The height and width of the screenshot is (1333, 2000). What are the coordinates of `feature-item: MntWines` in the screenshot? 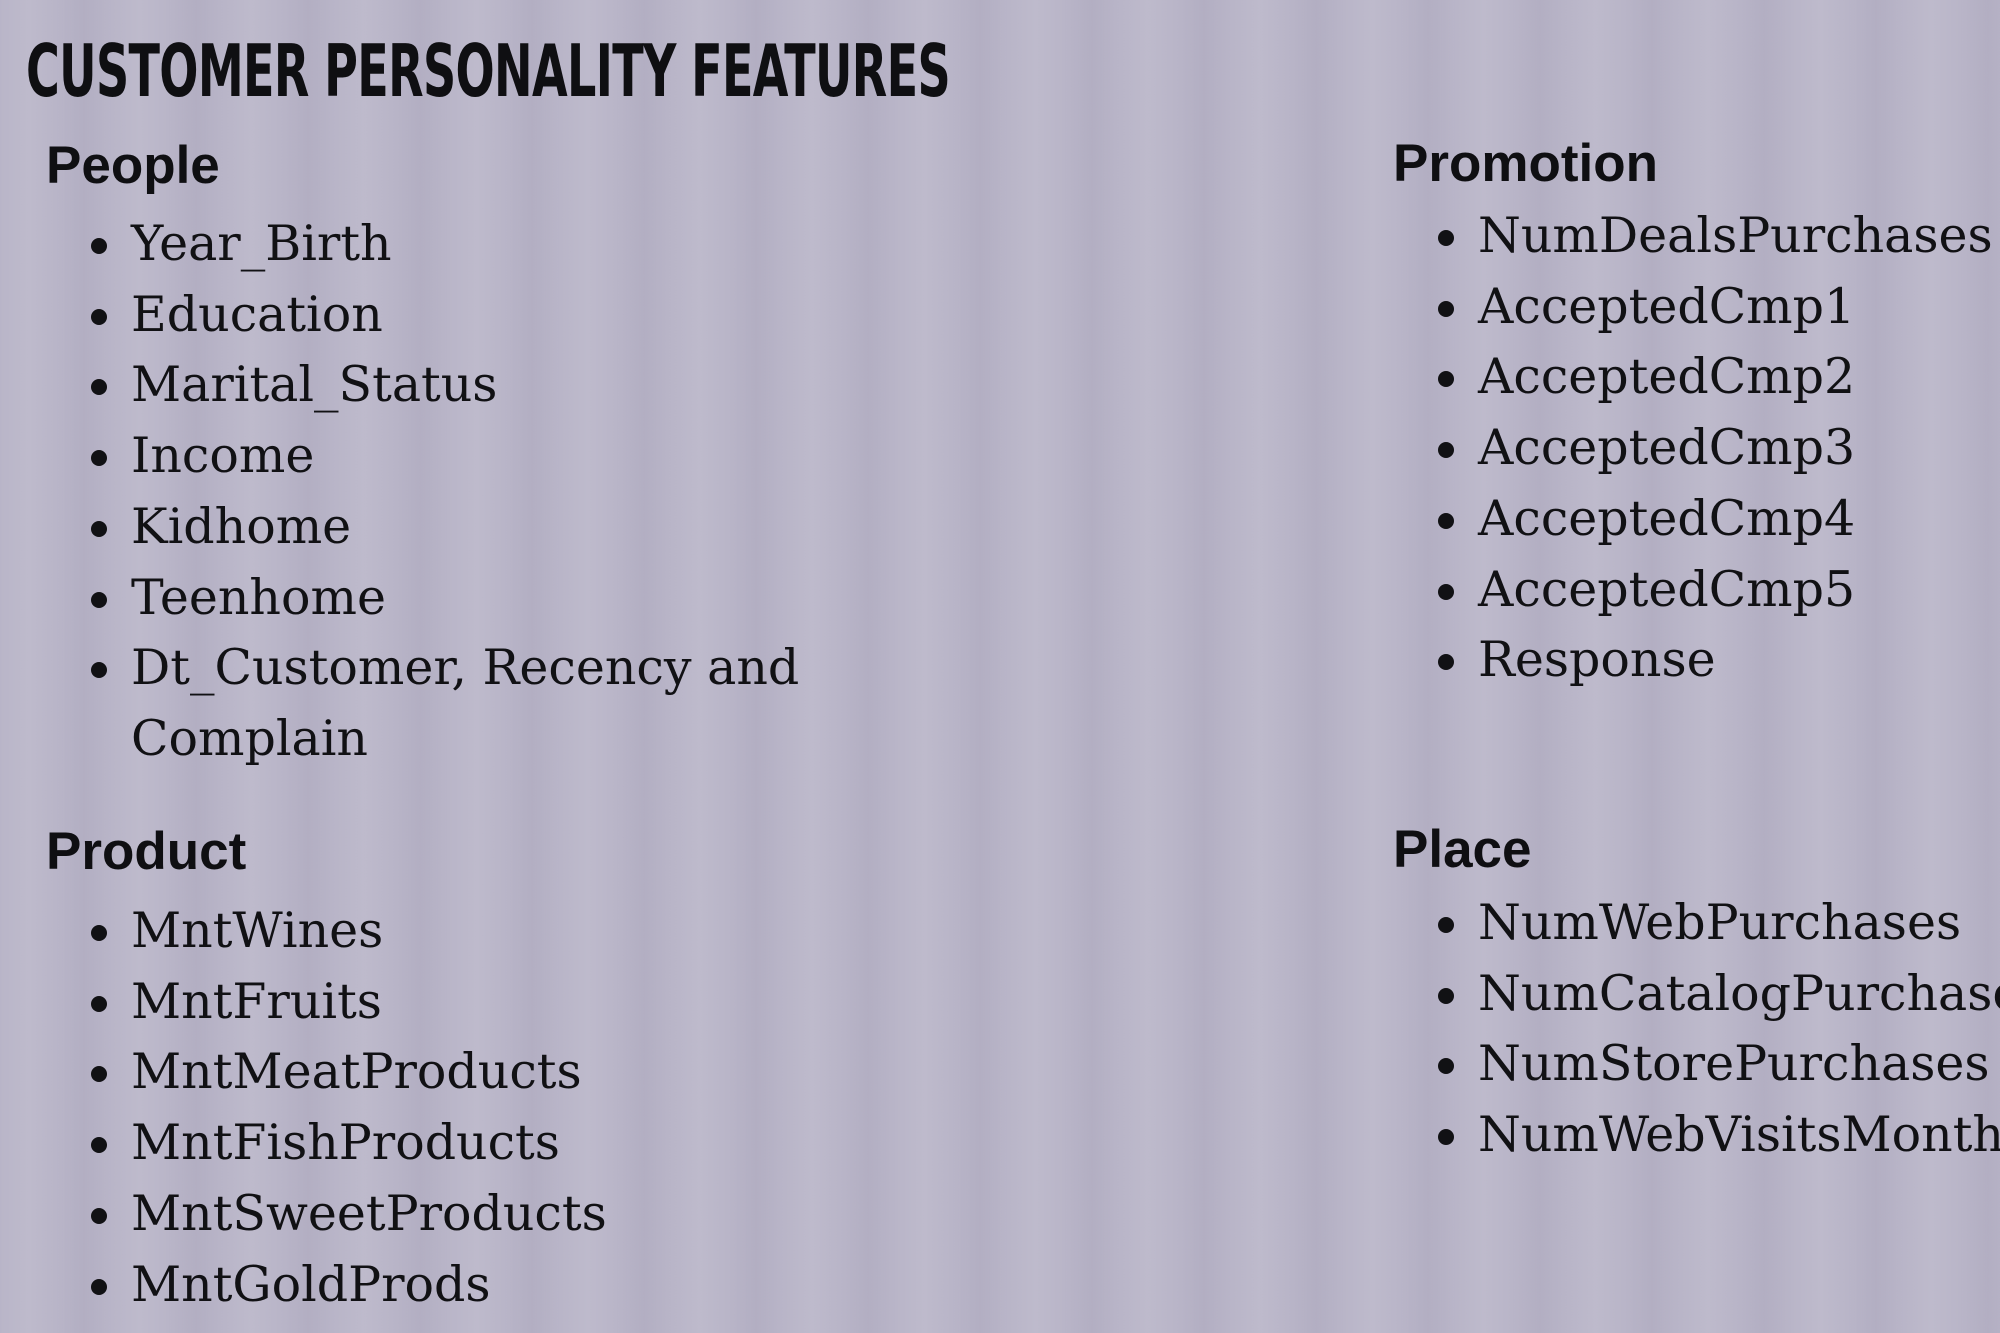 It's located at (326, 931).